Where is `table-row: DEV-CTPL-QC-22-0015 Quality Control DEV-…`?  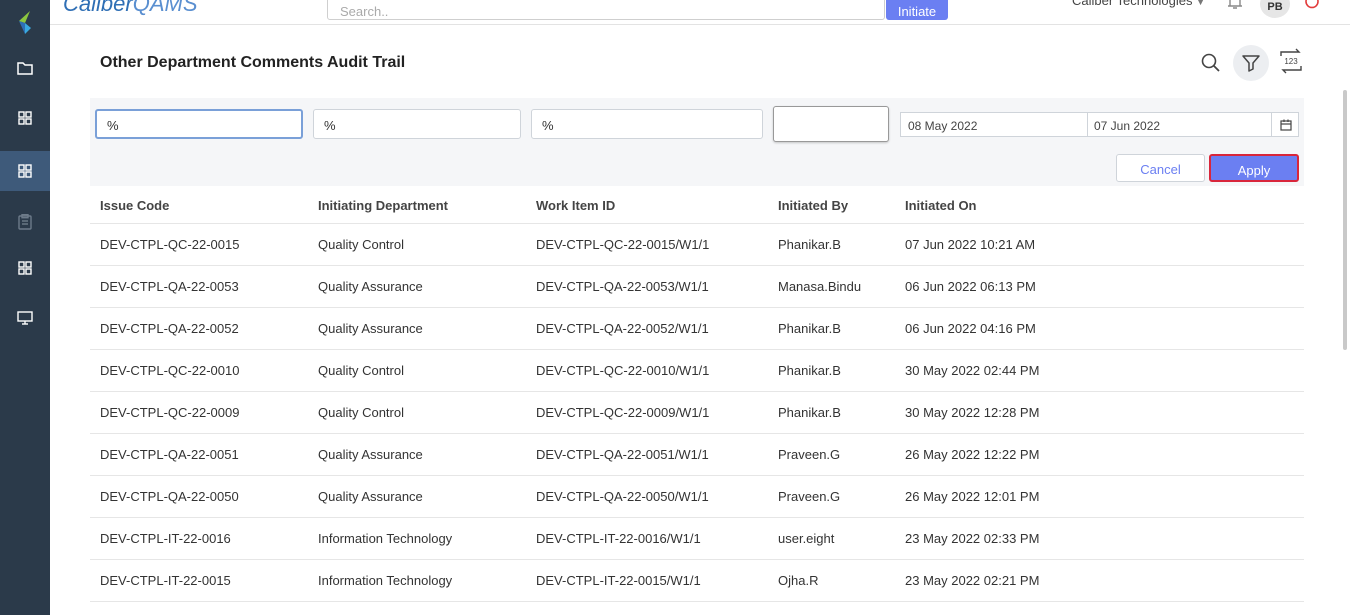
table-row: DEV-CTPL-QC-22-0015 Quality Control DEV-… is located at coordinates (697, 245).